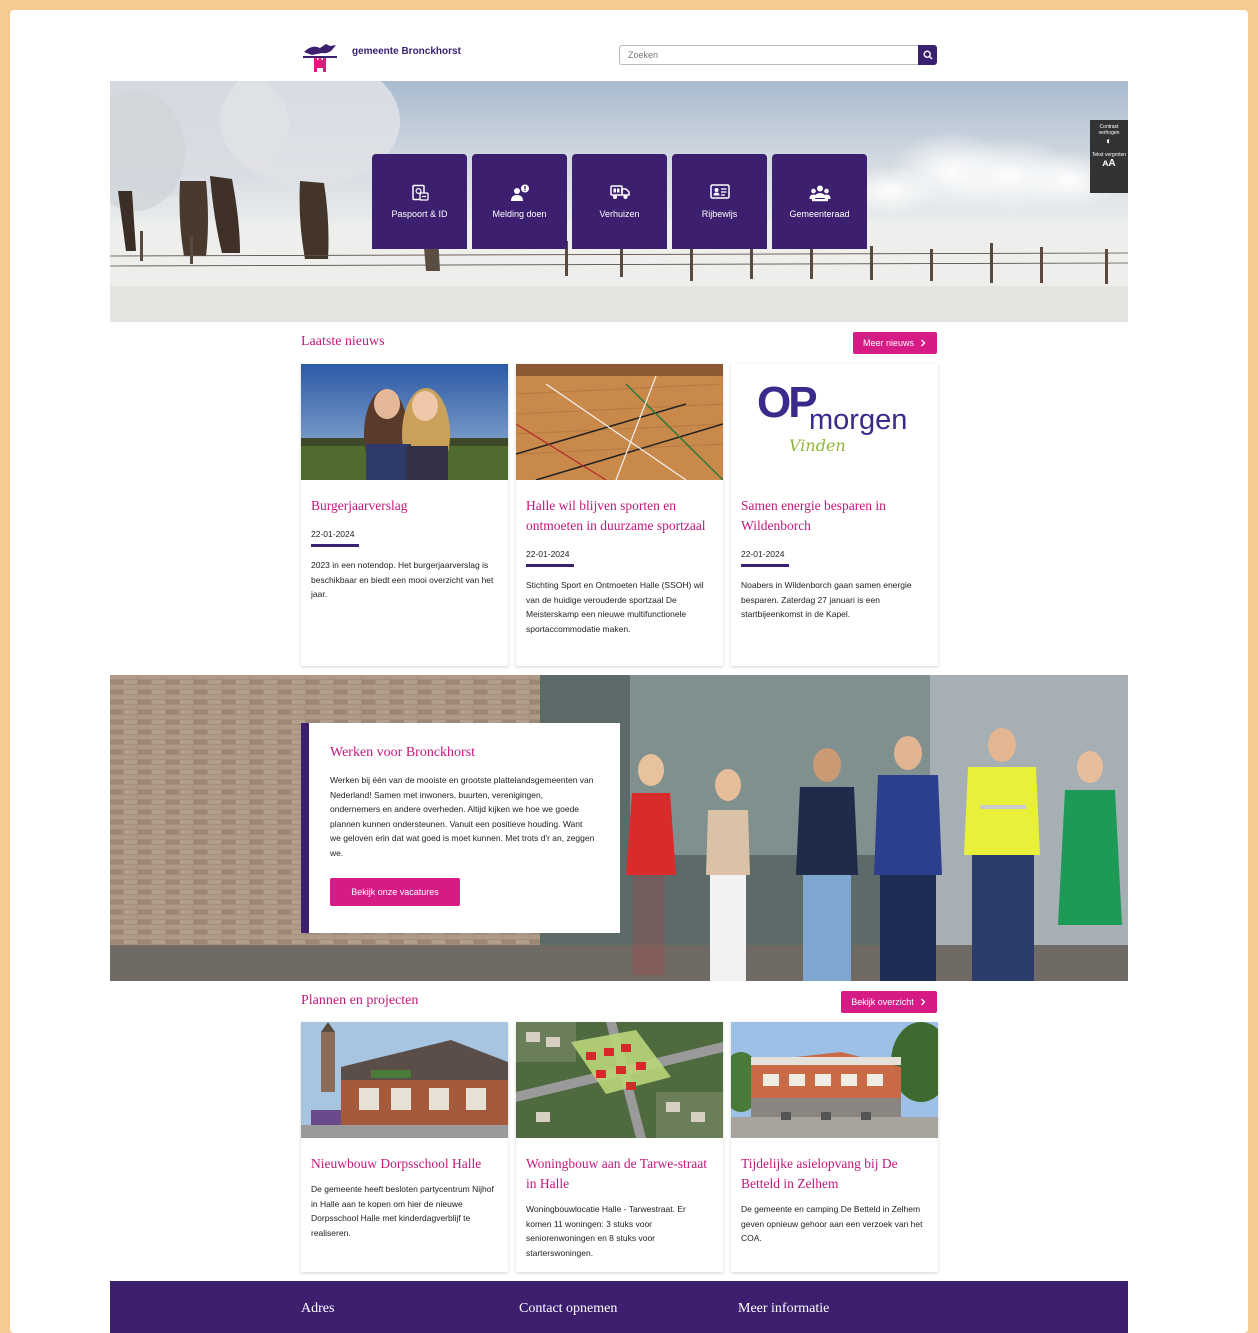 This screenshot has height=1333, width=1258. What do you see at coordinates (858, 420) in the screenshot?
I see `opmorgen-logo-word: morgen` at bounding box center [858, 420].